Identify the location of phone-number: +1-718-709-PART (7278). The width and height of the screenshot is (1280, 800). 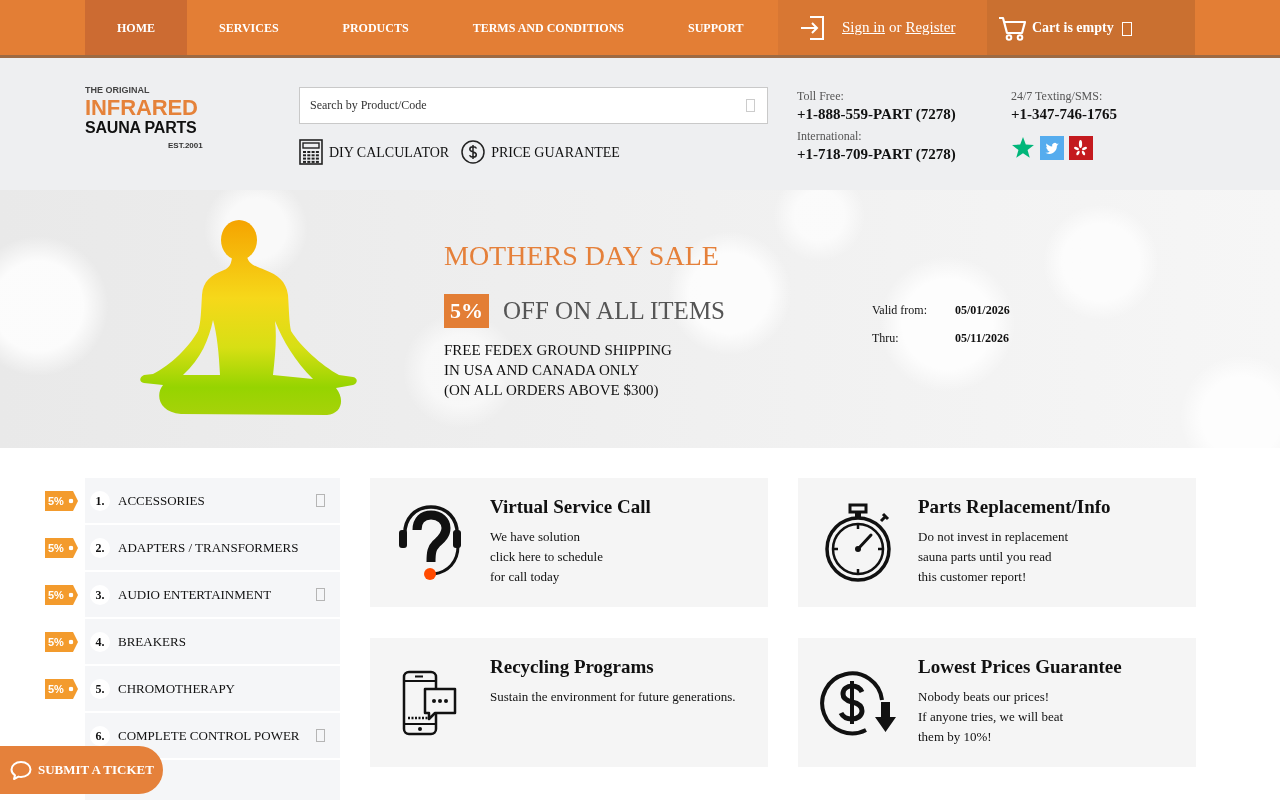
(876, 154).